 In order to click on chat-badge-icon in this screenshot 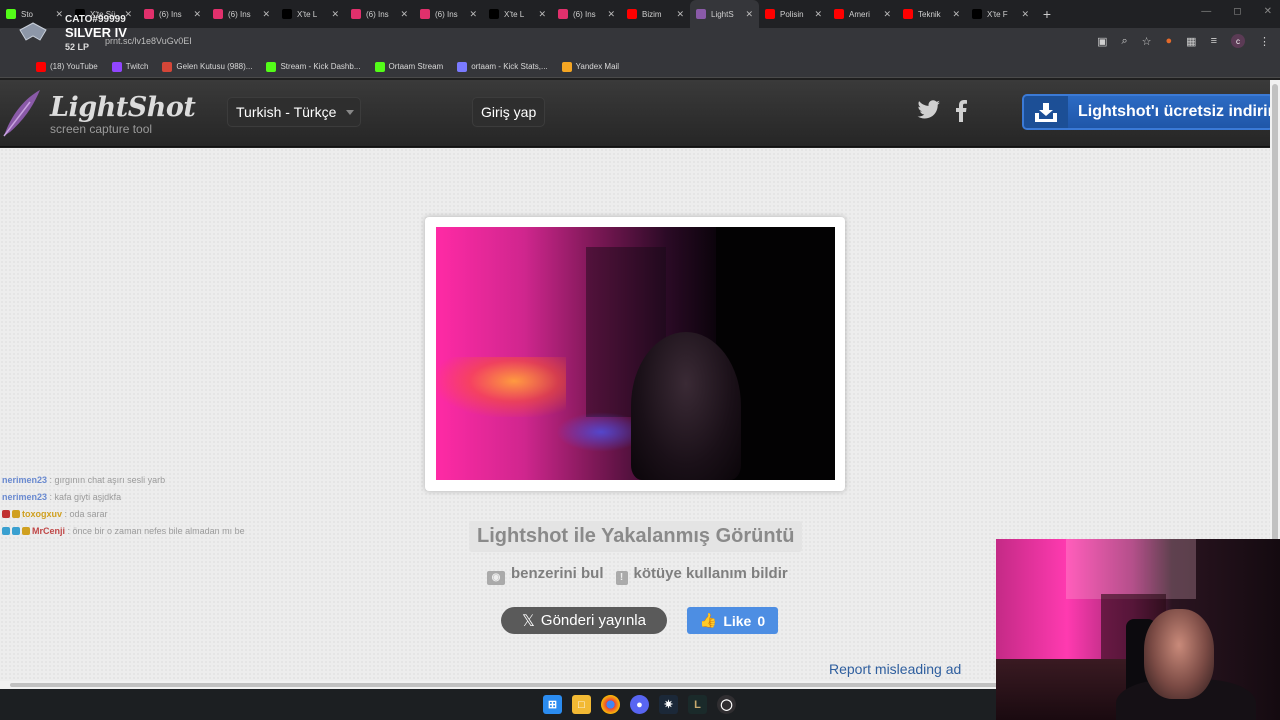, I will do `click(6, 514)`.